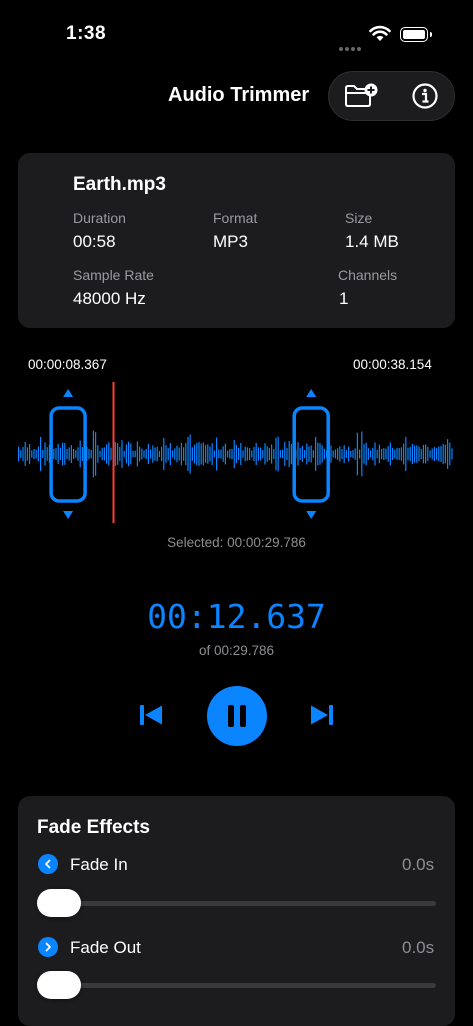 This screenshot has width=473, height=1026. Describe the element at coordinates (67, 364) in the screenshot. I see `trim-start-time: 00:00:08.367` at that location.